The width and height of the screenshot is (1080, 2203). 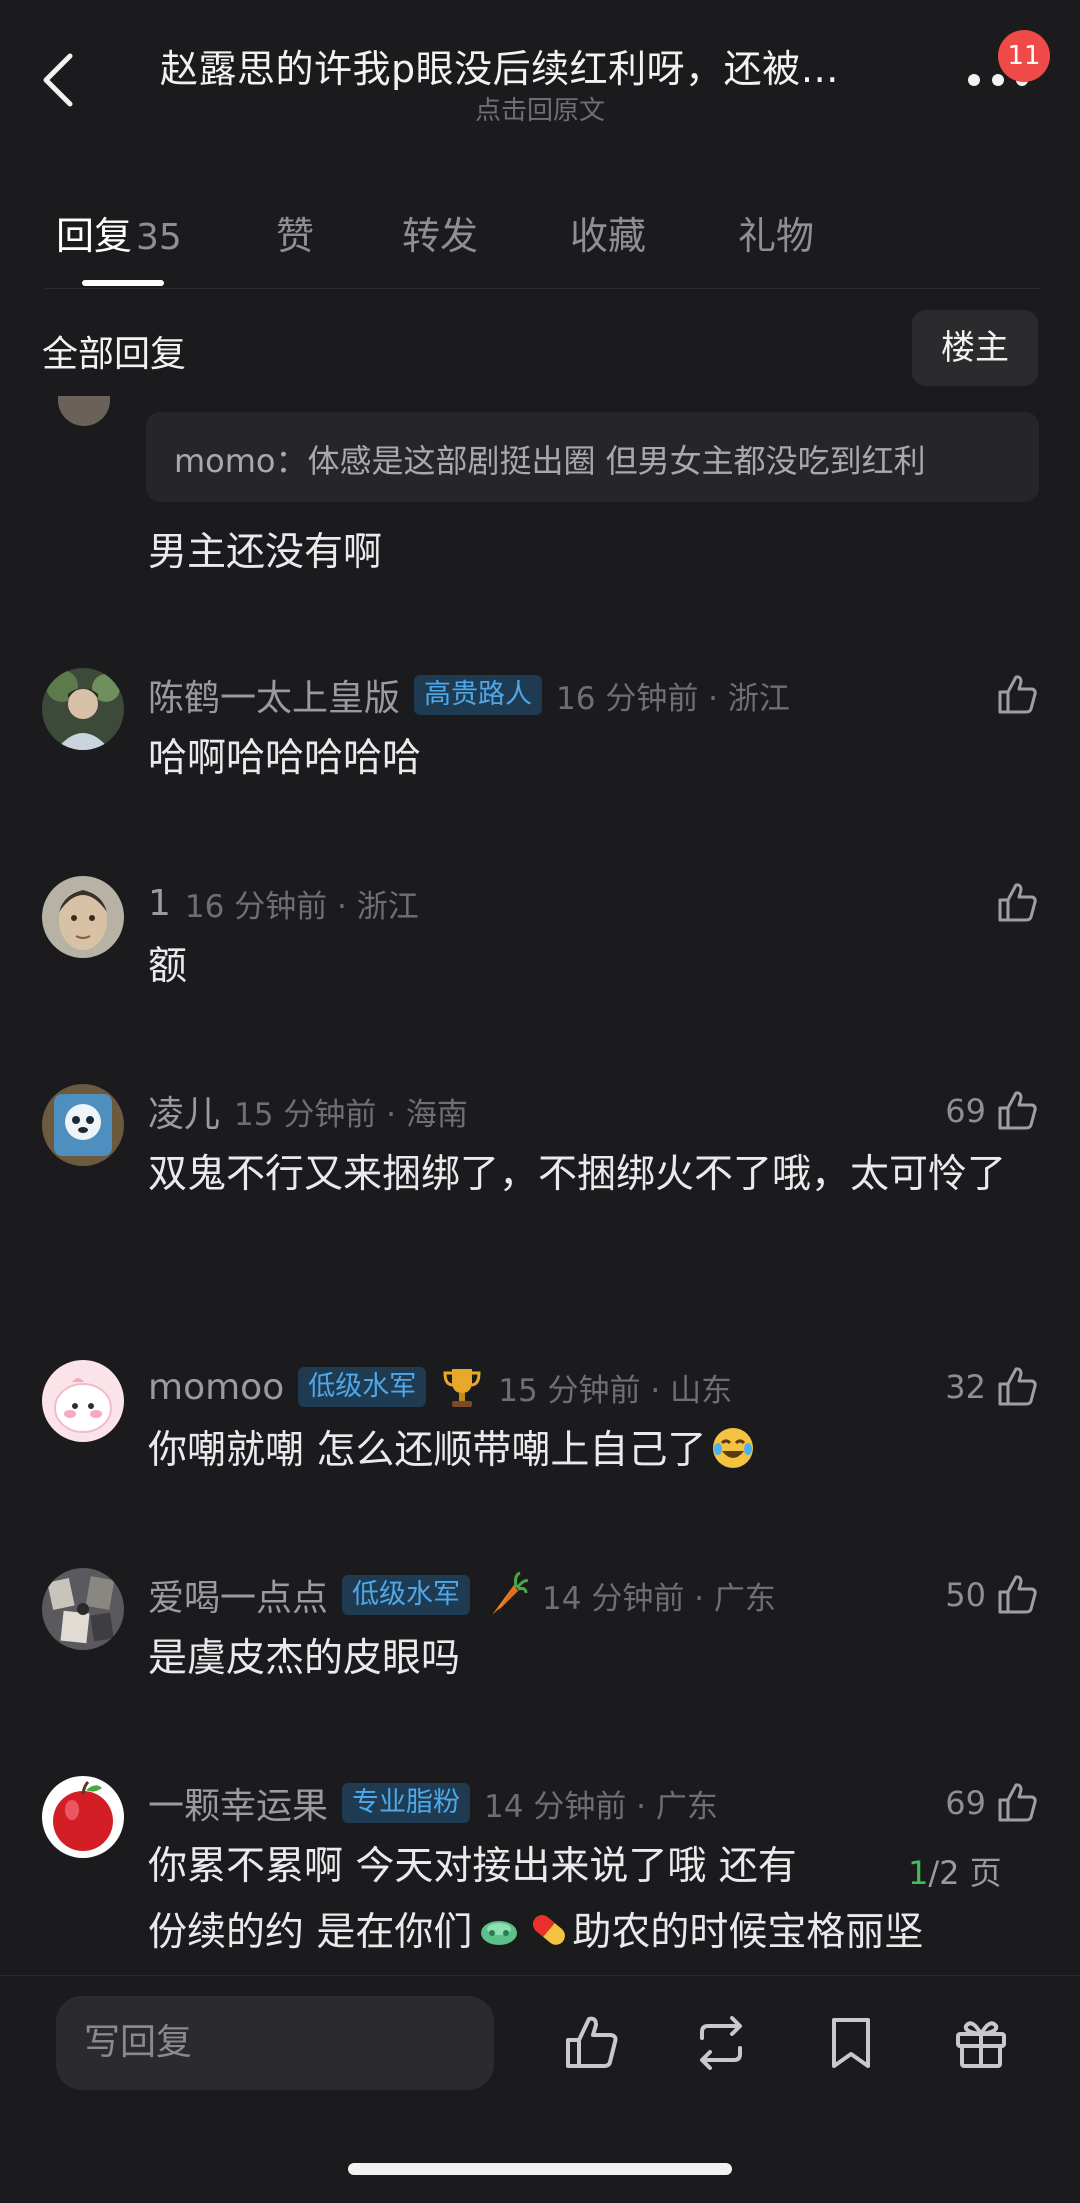 I want to click on comment-text: 你累不累啊 今天对接出来说了哦 还有 份续的约 是在你们 助农的时候宝格丽坚, so click(x=588, y=1900).